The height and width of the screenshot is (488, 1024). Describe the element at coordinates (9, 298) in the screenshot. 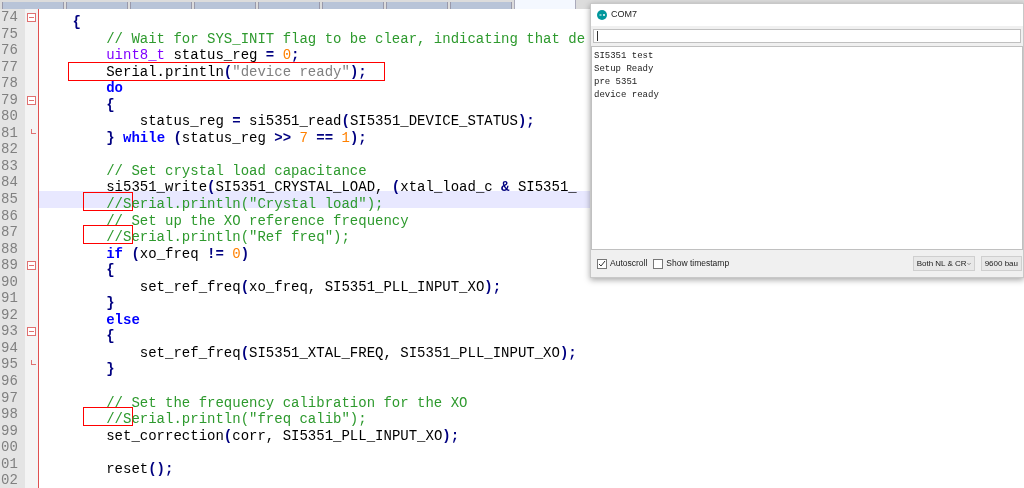

I see `line-number: 91` at that location.